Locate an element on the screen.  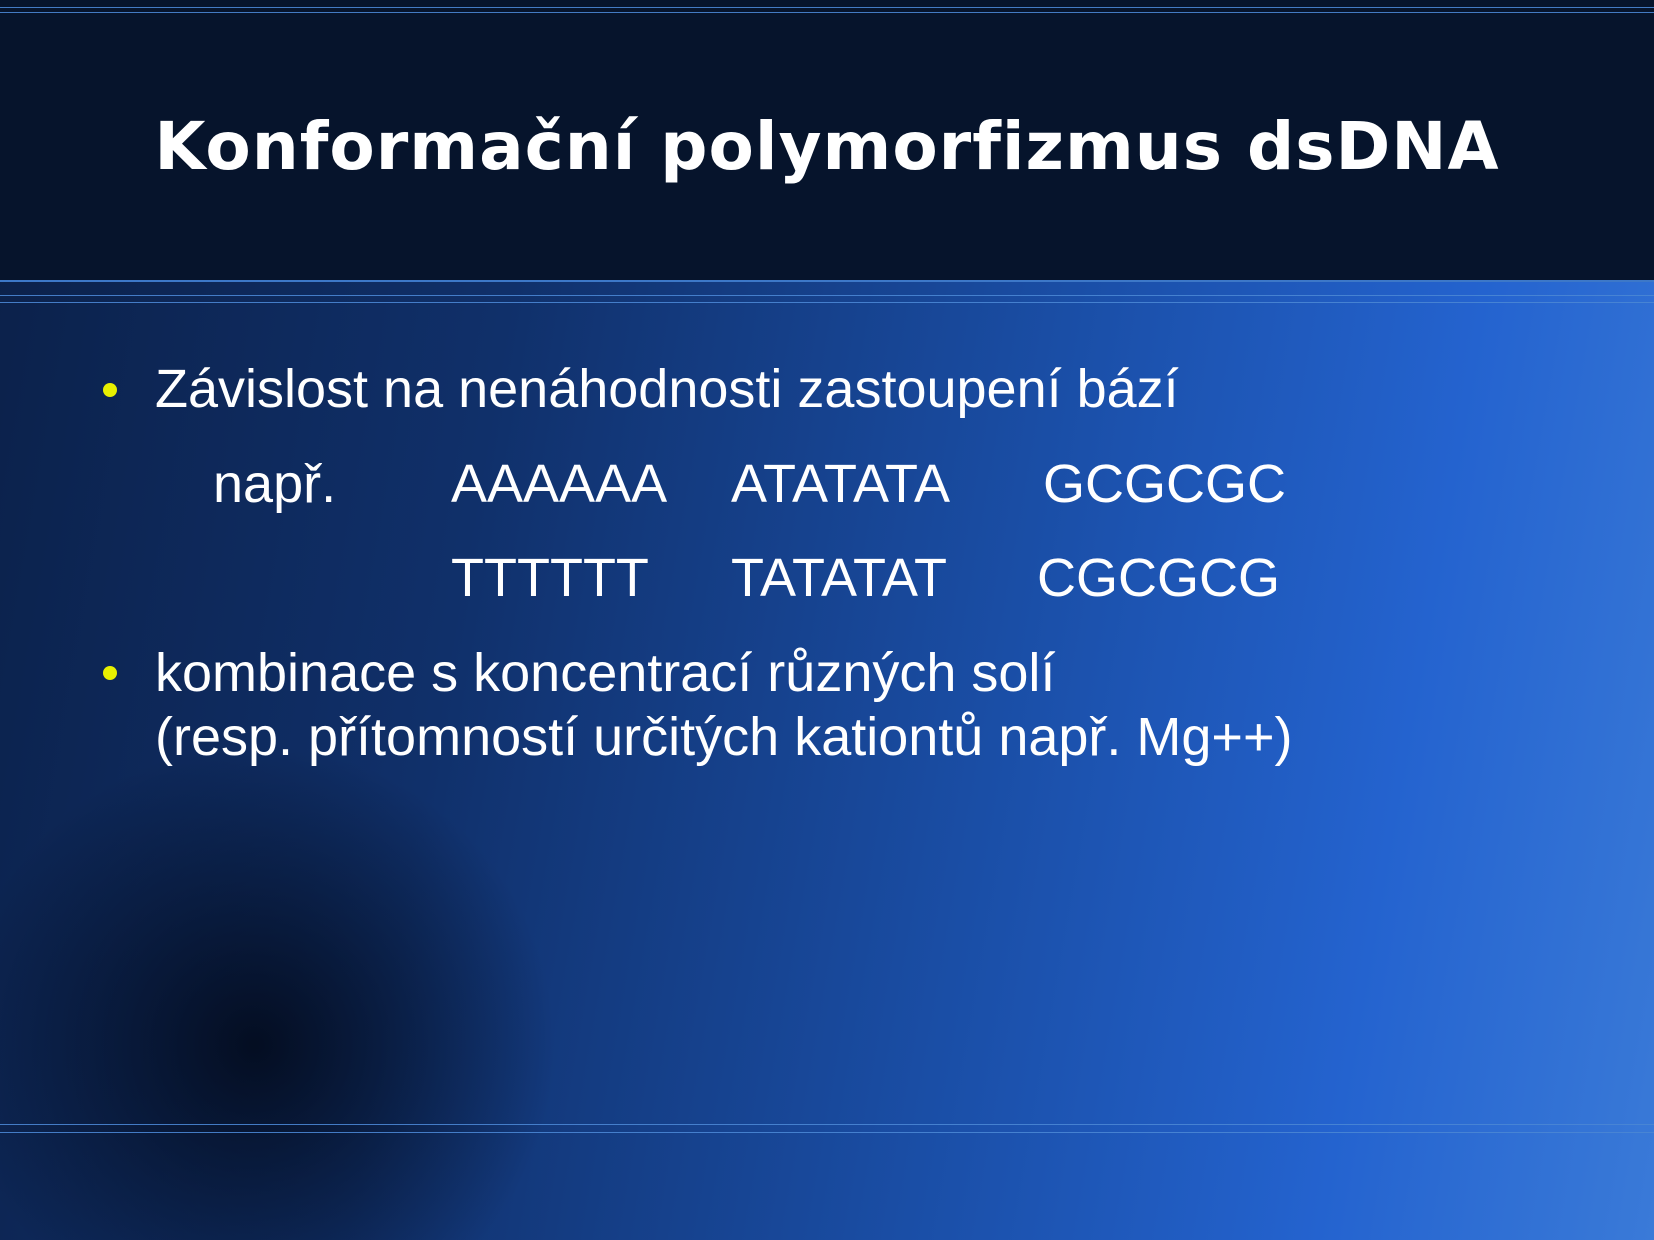
bullet-2-line-1: kombinace s koncentrací různých solí is located at coordinates (605, 673).